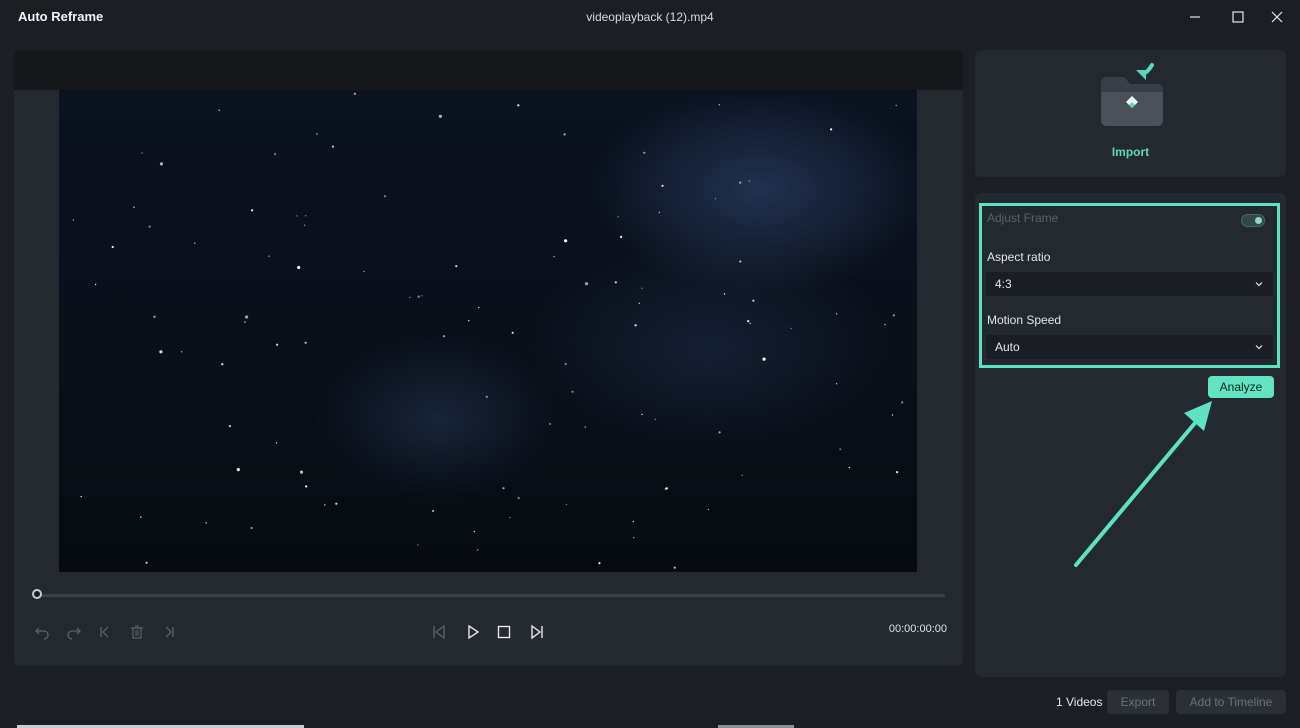  I want to click on export-button: Export, so click(1138, 702).